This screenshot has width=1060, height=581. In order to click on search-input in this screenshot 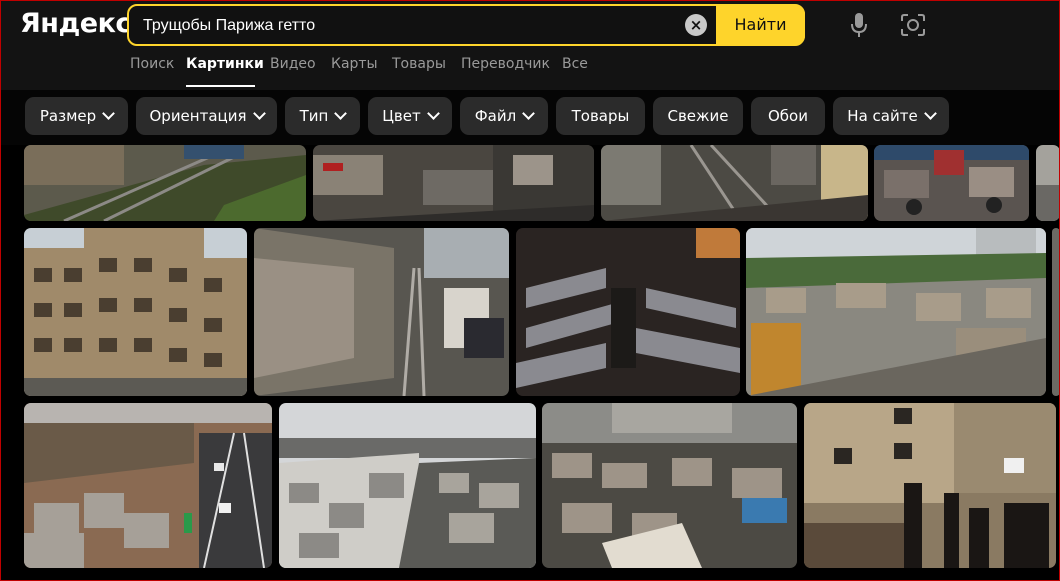, I will do `click(408, 26)`.